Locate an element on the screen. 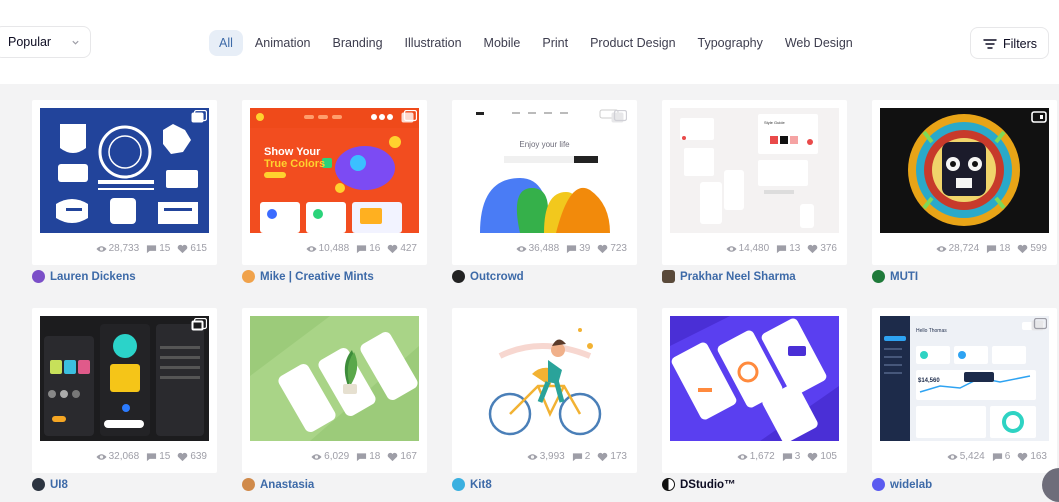 The height and width of the screenshot is (502, 1059). category-tab-product-design: Product Design is located at coordinates (632, 43).